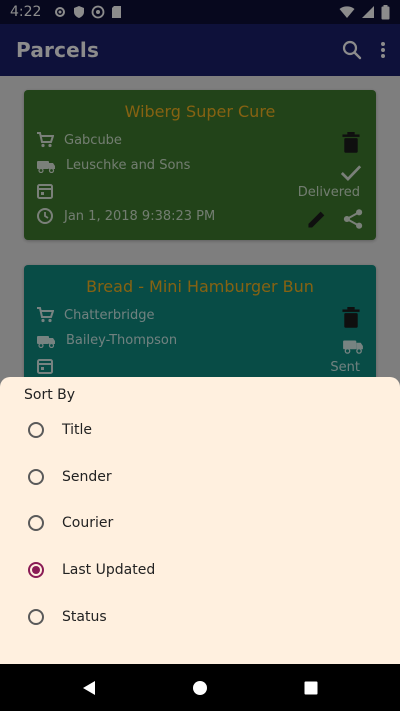 This screenshot has width=400, height=711. Describe the element at coordinates (88, 523) in the screenshot. I see `sort-option-label: Courier` at that location.